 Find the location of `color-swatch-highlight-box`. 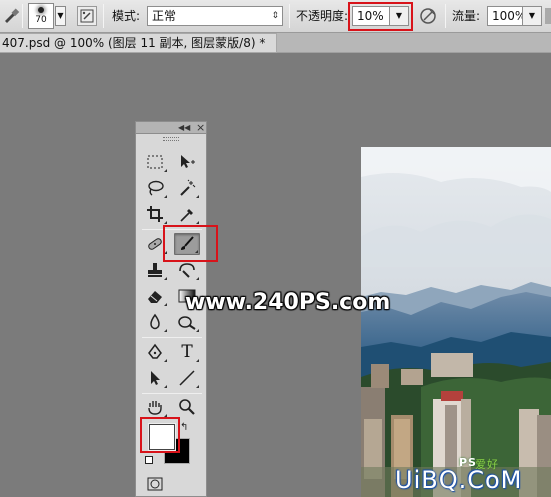

color-swatch-highlight-box is located at coordinates (160, 435).